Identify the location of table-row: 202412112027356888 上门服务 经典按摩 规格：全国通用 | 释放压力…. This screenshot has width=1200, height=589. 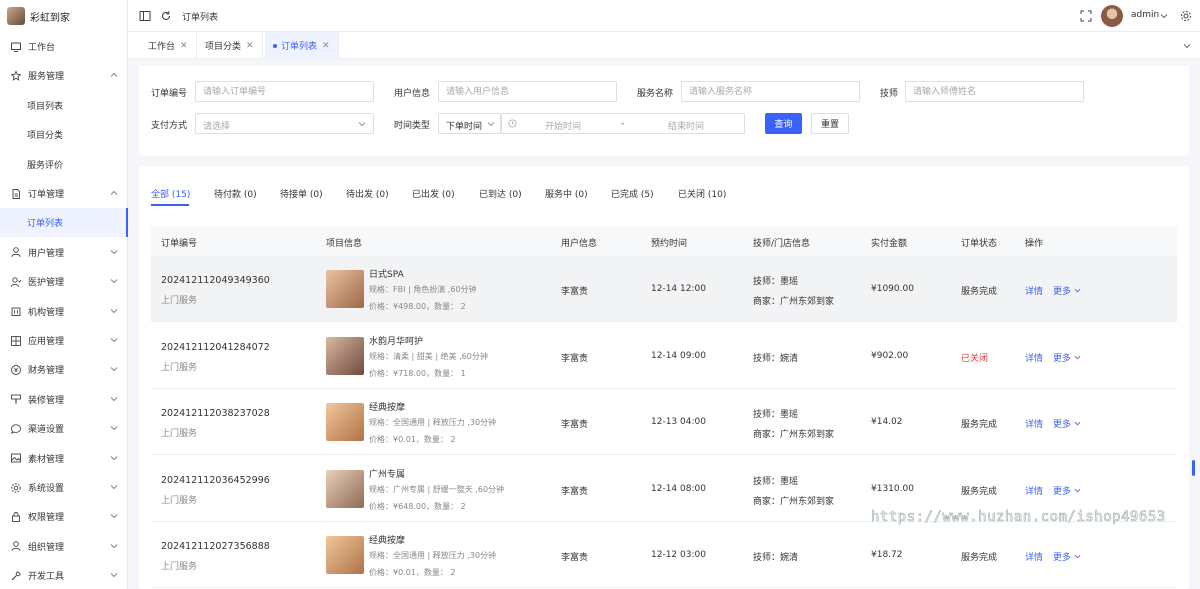
(664, 555).